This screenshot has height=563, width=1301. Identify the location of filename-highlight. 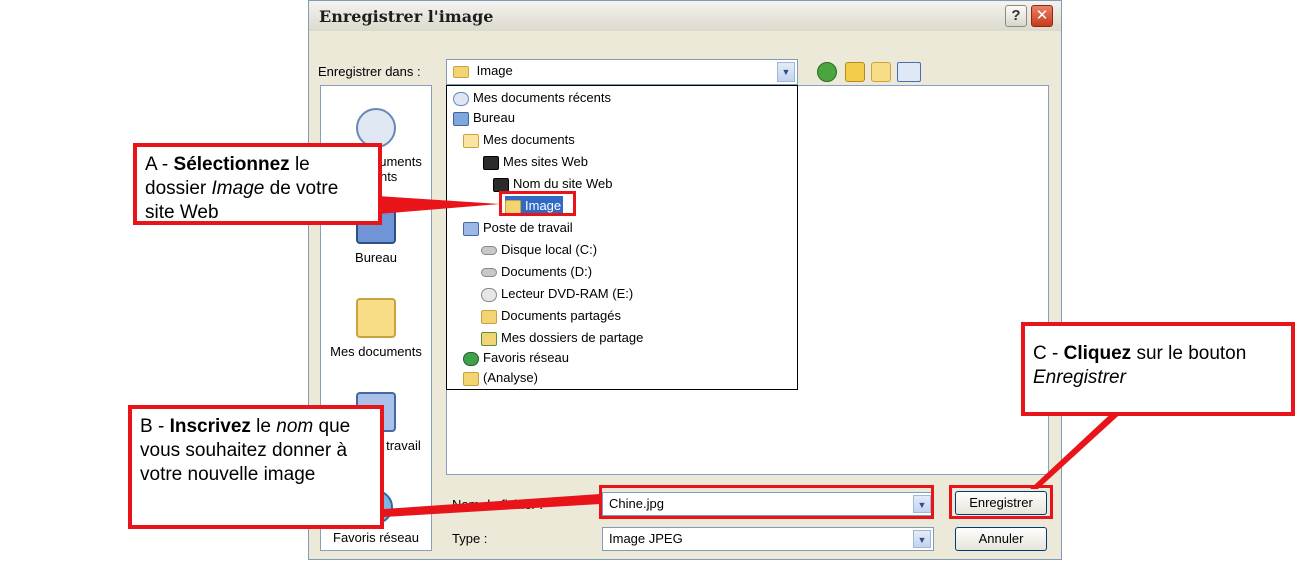
(766, 502).